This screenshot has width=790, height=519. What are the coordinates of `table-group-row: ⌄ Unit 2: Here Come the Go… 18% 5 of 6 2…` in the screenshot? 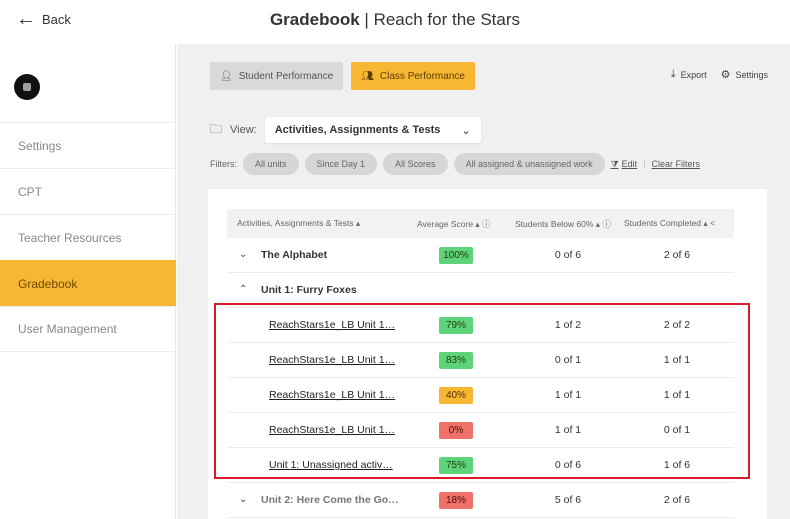 It's located at (480, 500).